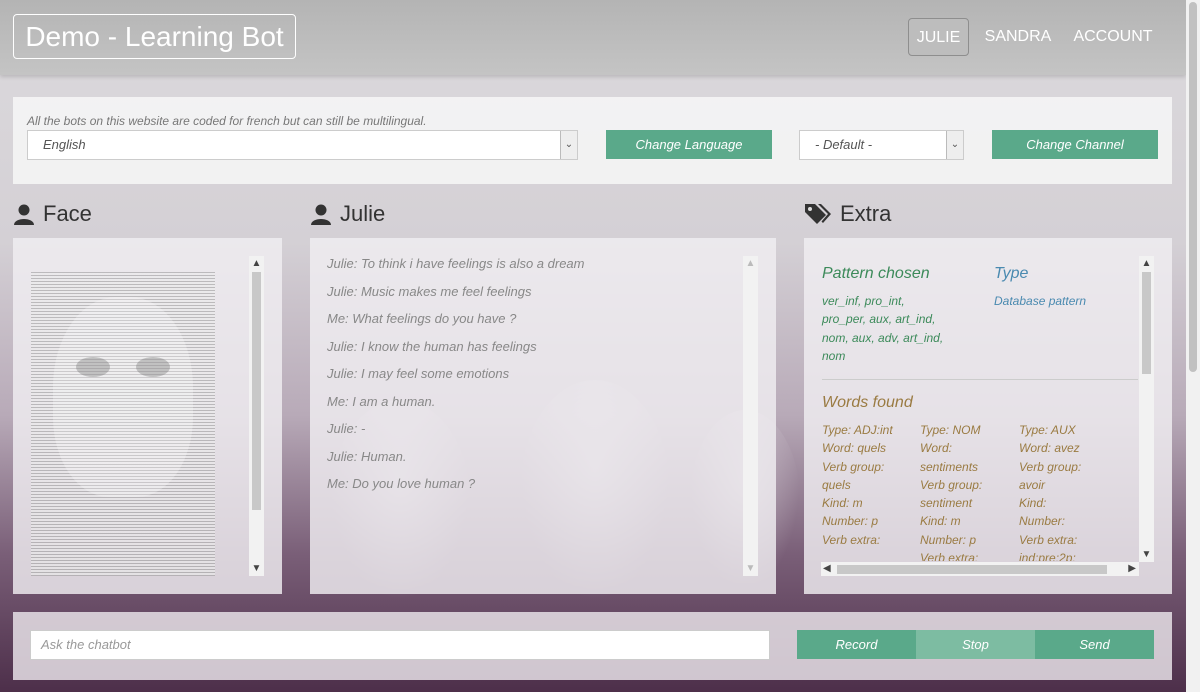  What do you see at coordinates (64, 144) in the screenshot?
I see `language-select-value: English` at bounding box center [64, 144].